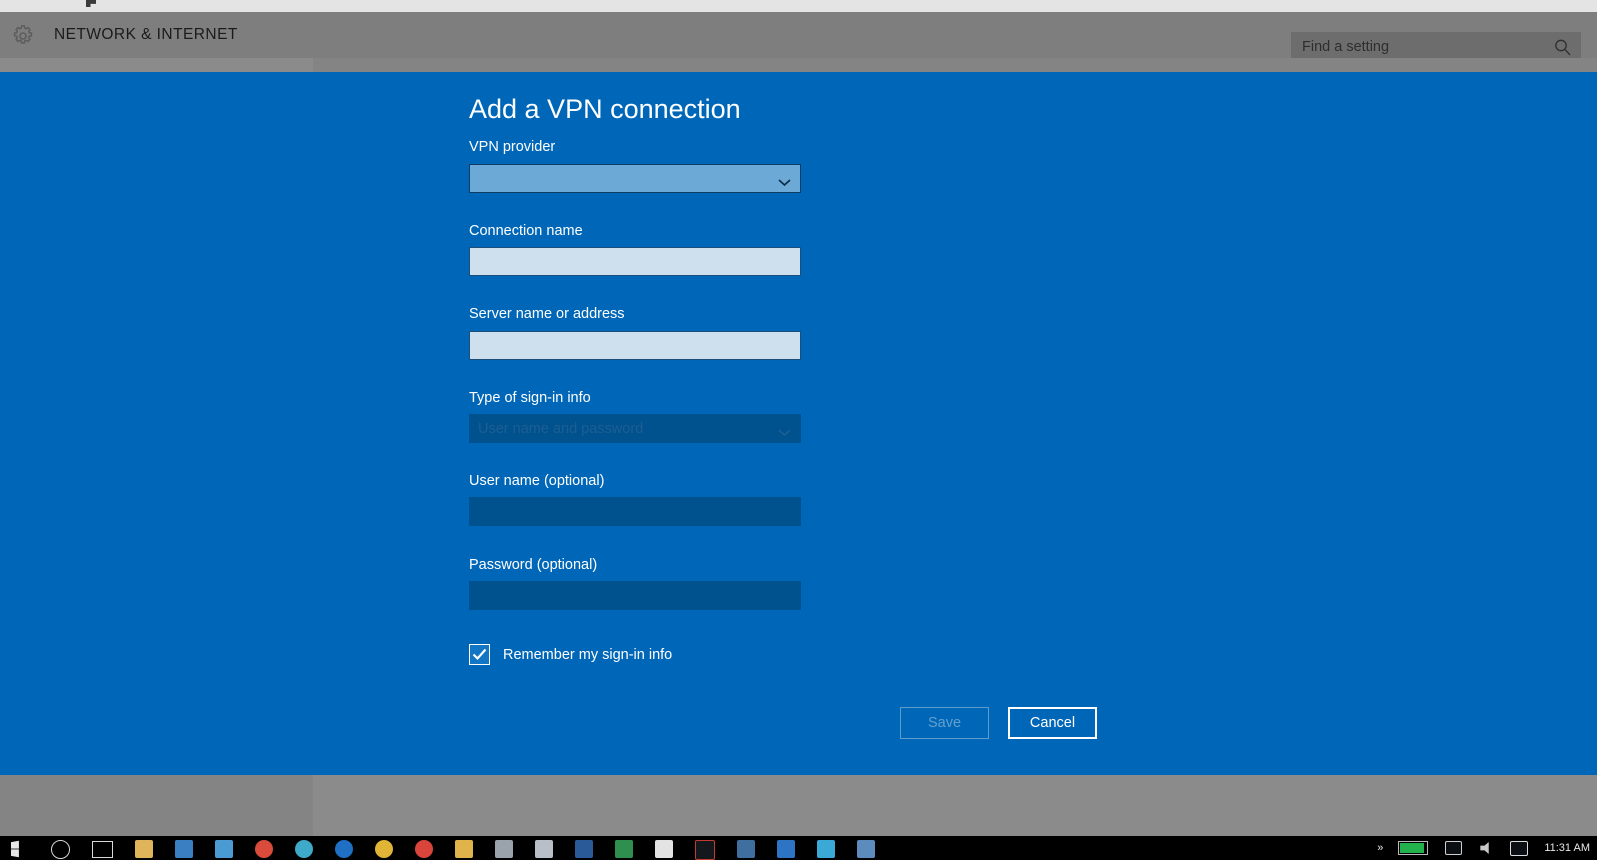  I want to click on battery-icon, so click(1413, 848).